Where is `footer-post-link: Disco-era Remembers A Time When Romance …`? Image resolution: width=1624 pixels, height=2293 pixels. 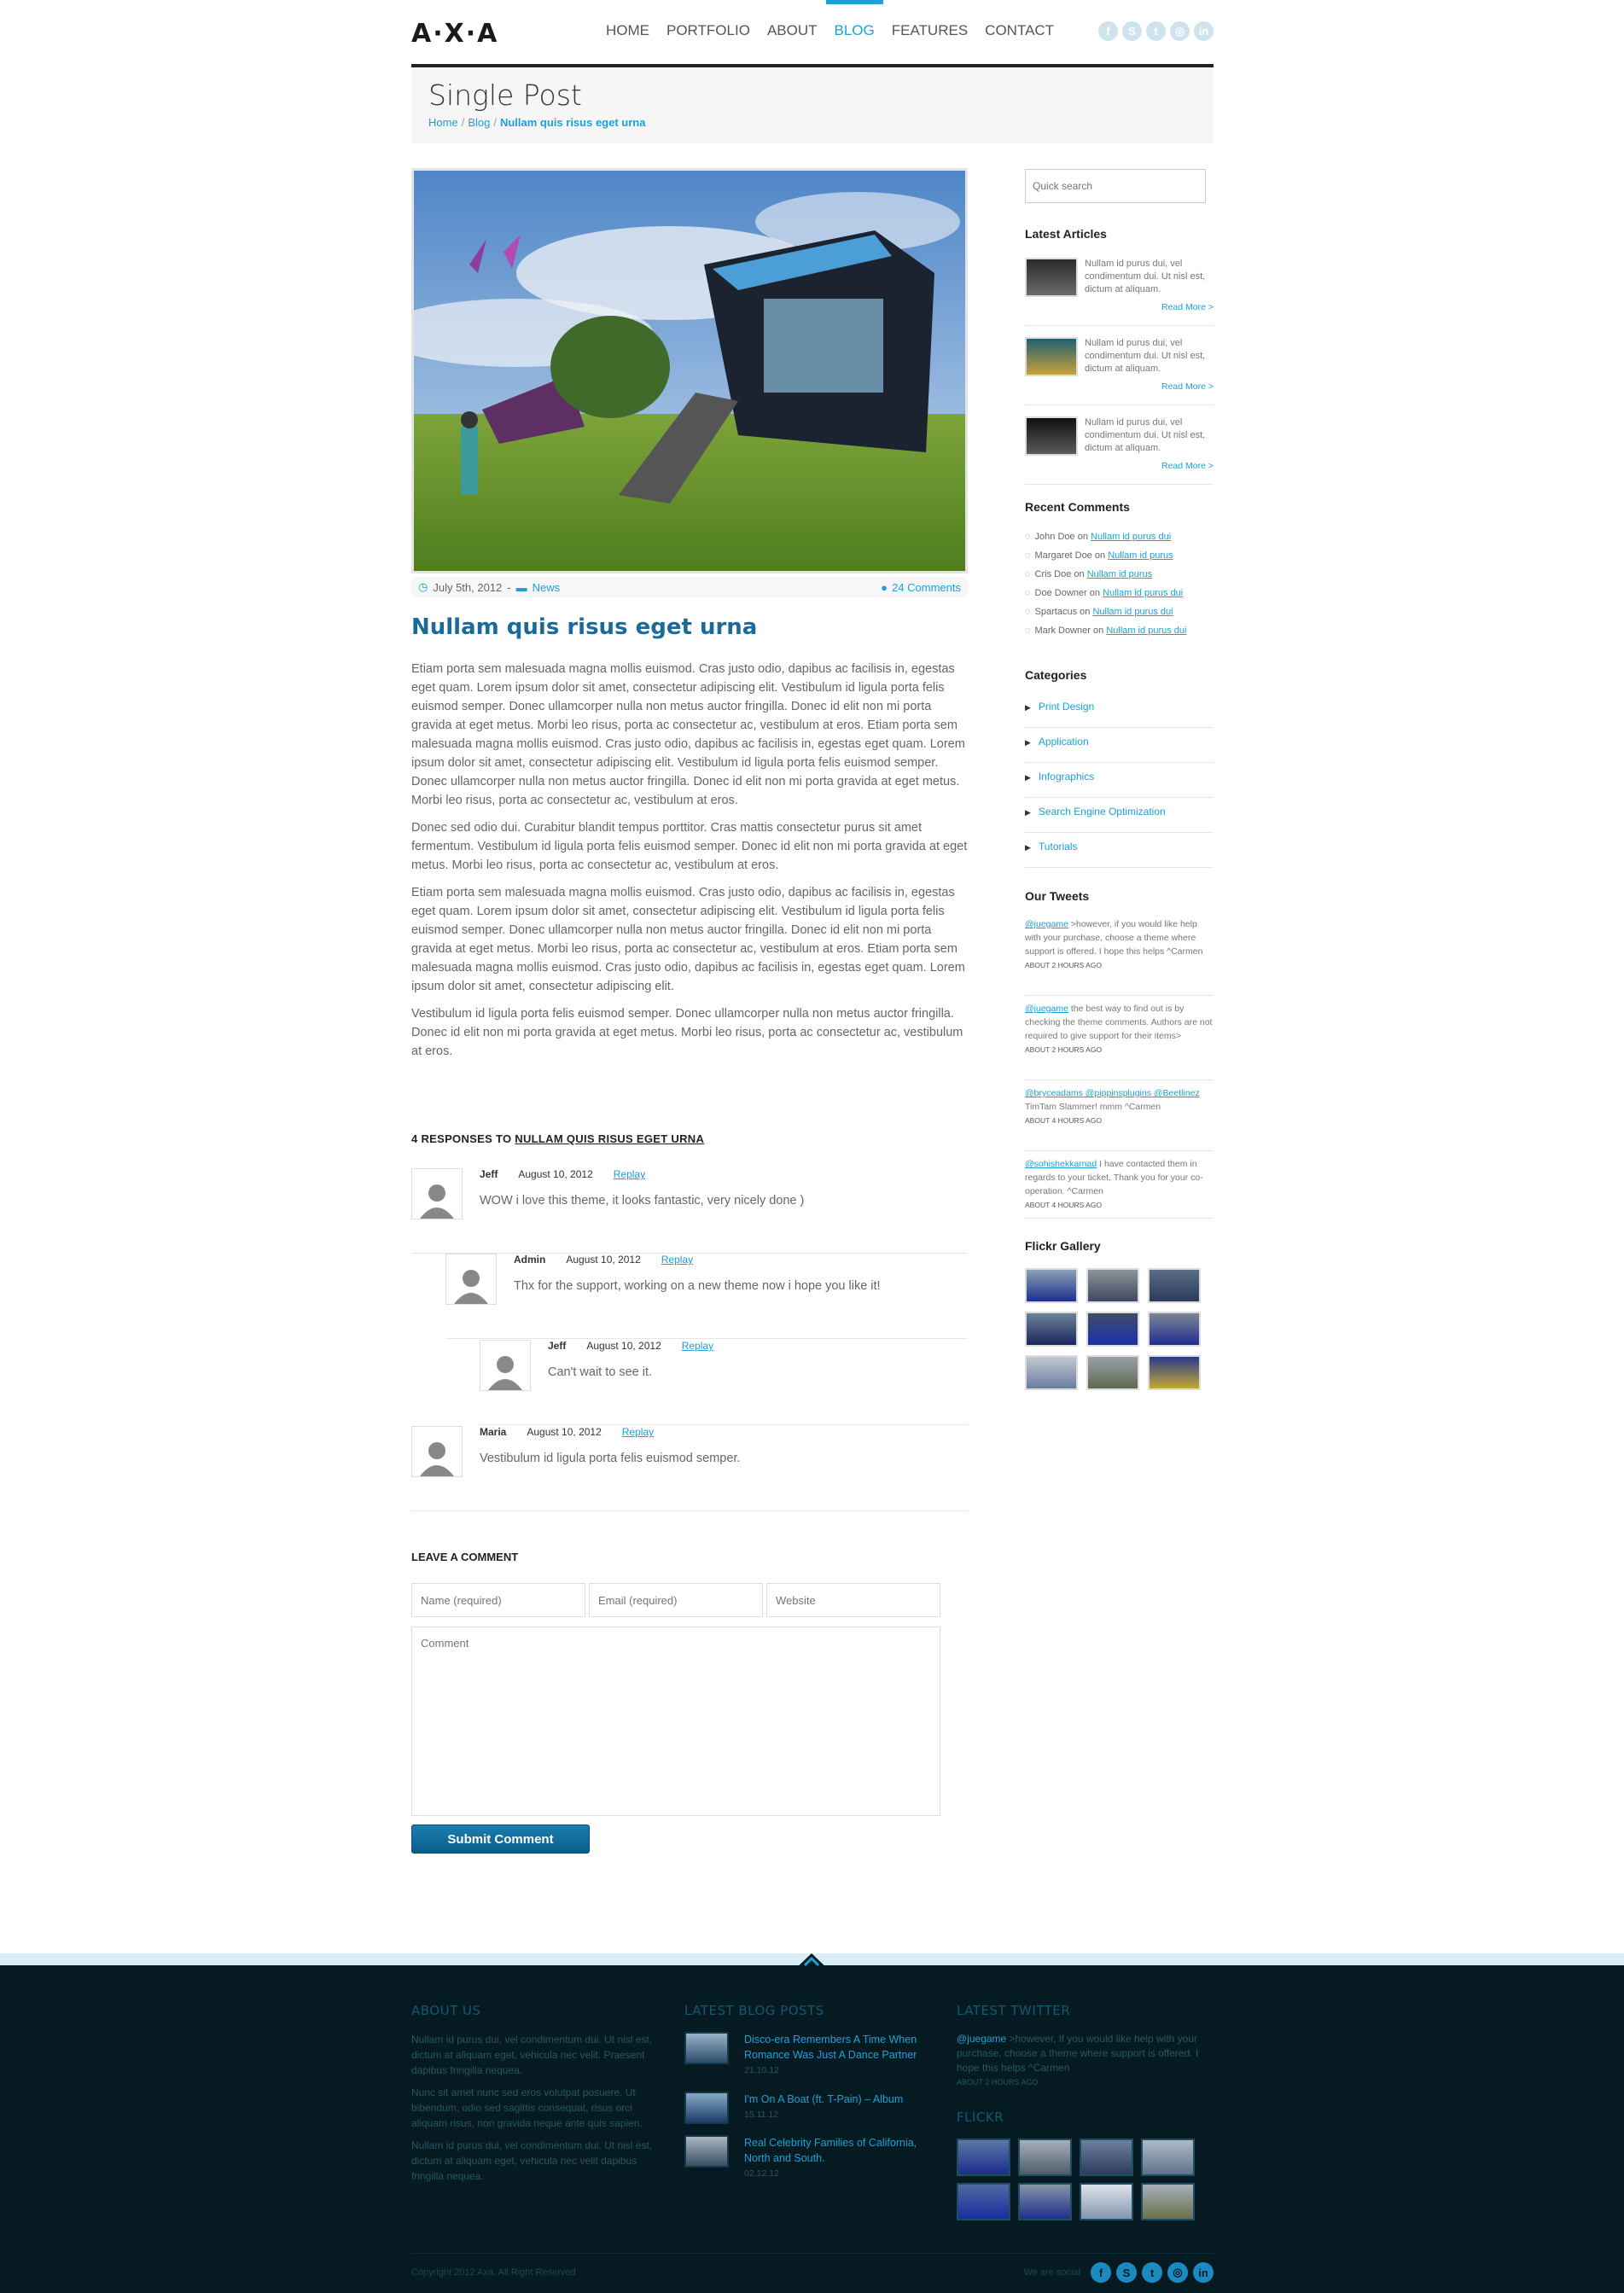
footer-post-link: Disco-era Remembers A Time When Romance … is located at coordinates (831, 2047).